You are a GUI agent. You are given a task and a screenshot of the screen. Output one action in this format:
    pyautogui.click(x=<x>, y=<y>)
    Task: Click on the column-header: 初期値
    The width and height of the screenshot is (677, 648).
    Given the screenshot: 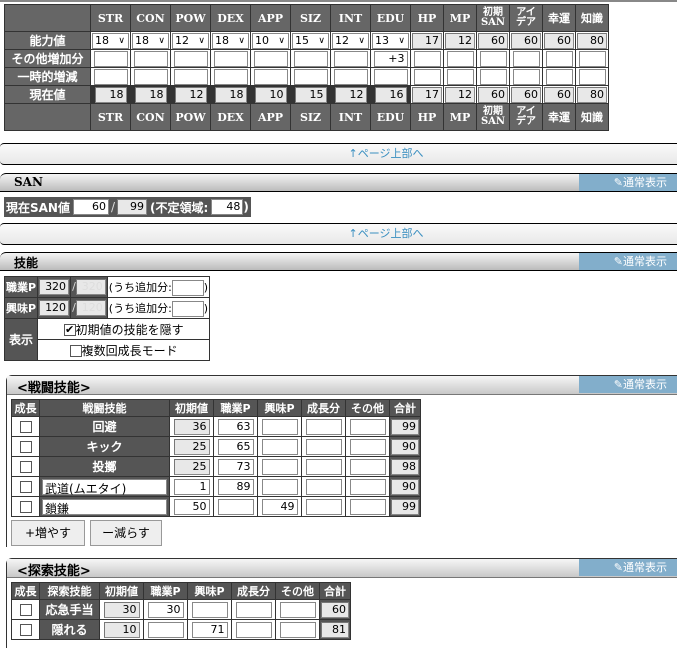 What is the action you would take?
    pyautogui.click(x=121, y=591)
    